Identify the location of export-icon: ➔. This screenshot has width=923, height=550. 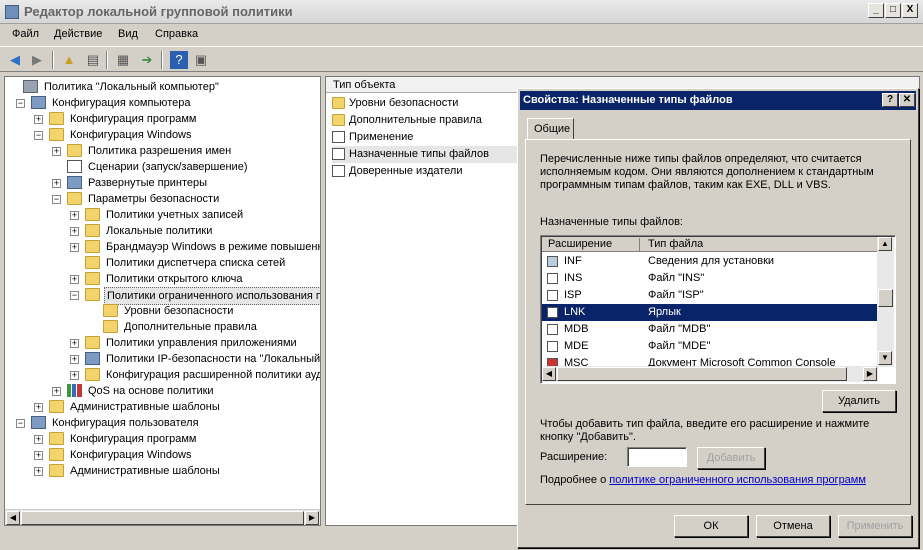
(147, 60).